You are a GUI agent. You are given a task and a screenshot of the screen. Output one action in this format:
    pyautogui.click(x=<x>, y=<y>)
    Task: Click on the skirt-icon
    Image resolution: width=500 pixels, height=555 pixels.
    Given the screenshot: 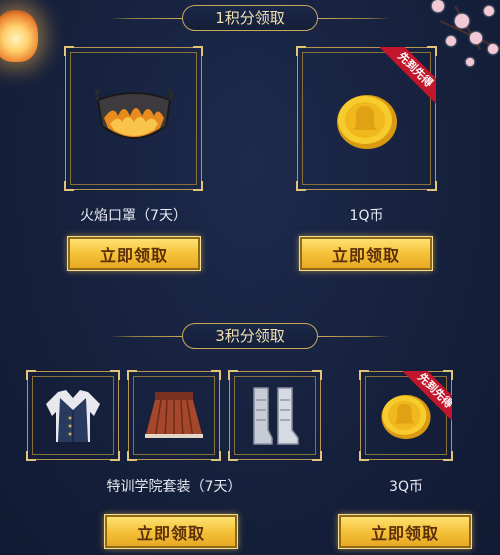 What is the action you would take?
    pyautogui.click(x=174, y=415)
    